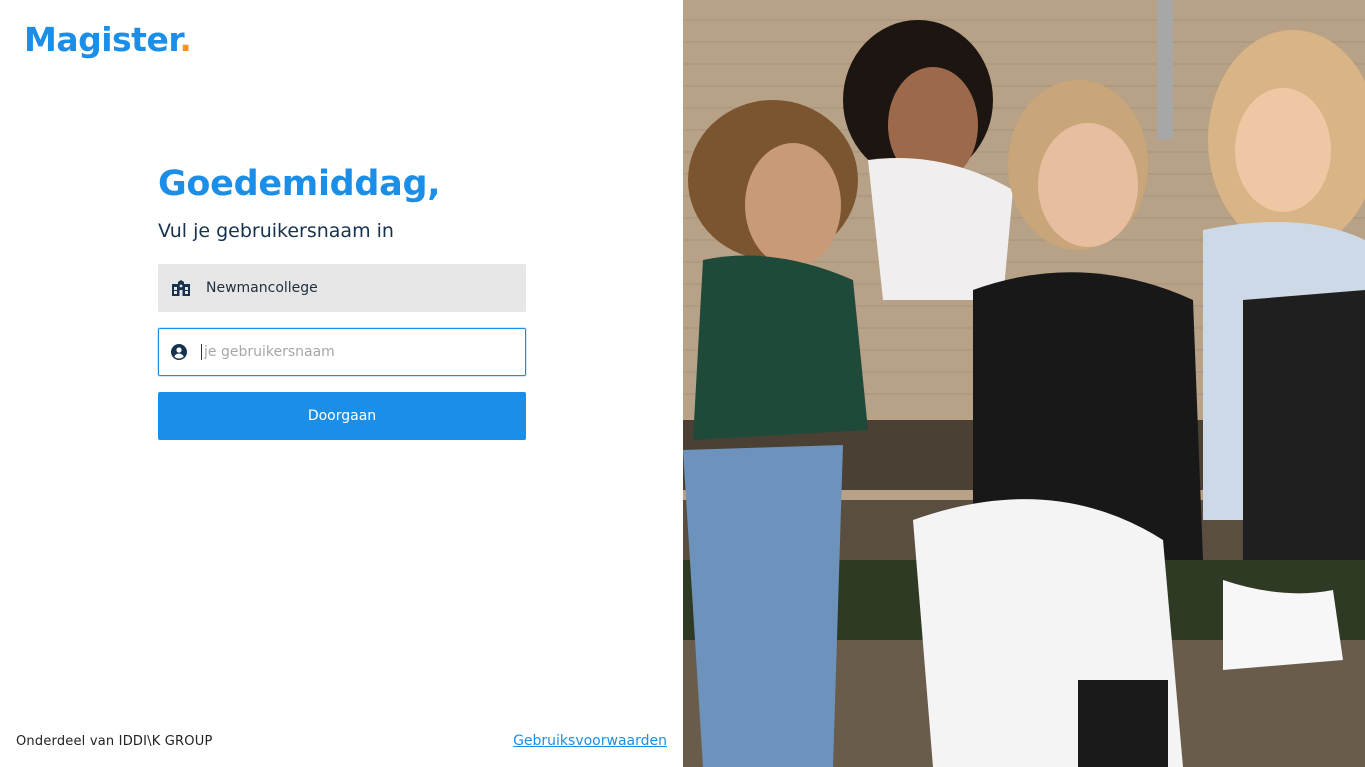 This screenshot has height=767, width=1365. Describe the element at coordinates (276, 231) in the screenshot. I see `form-subtitle: Vul je gebruikersnaam in` at that location.